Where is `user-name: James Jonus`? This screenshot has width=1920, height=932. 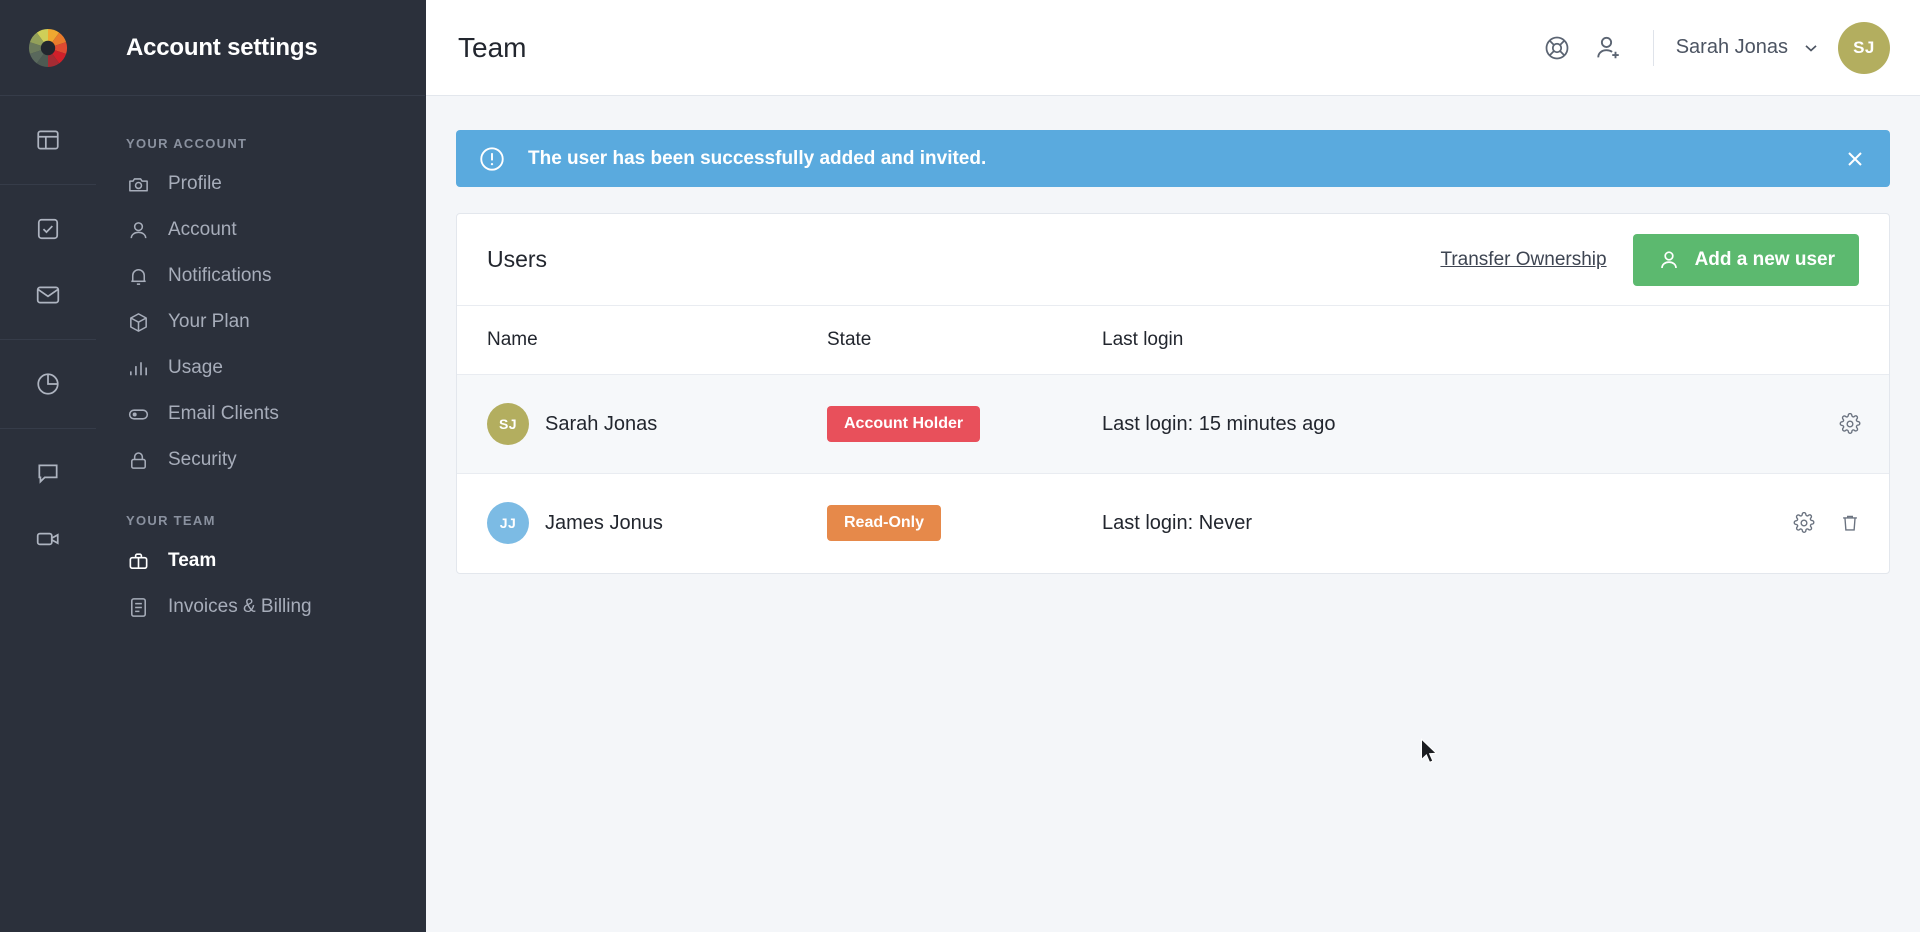
user-name: James Jonus is located at coordinates (604, 522).